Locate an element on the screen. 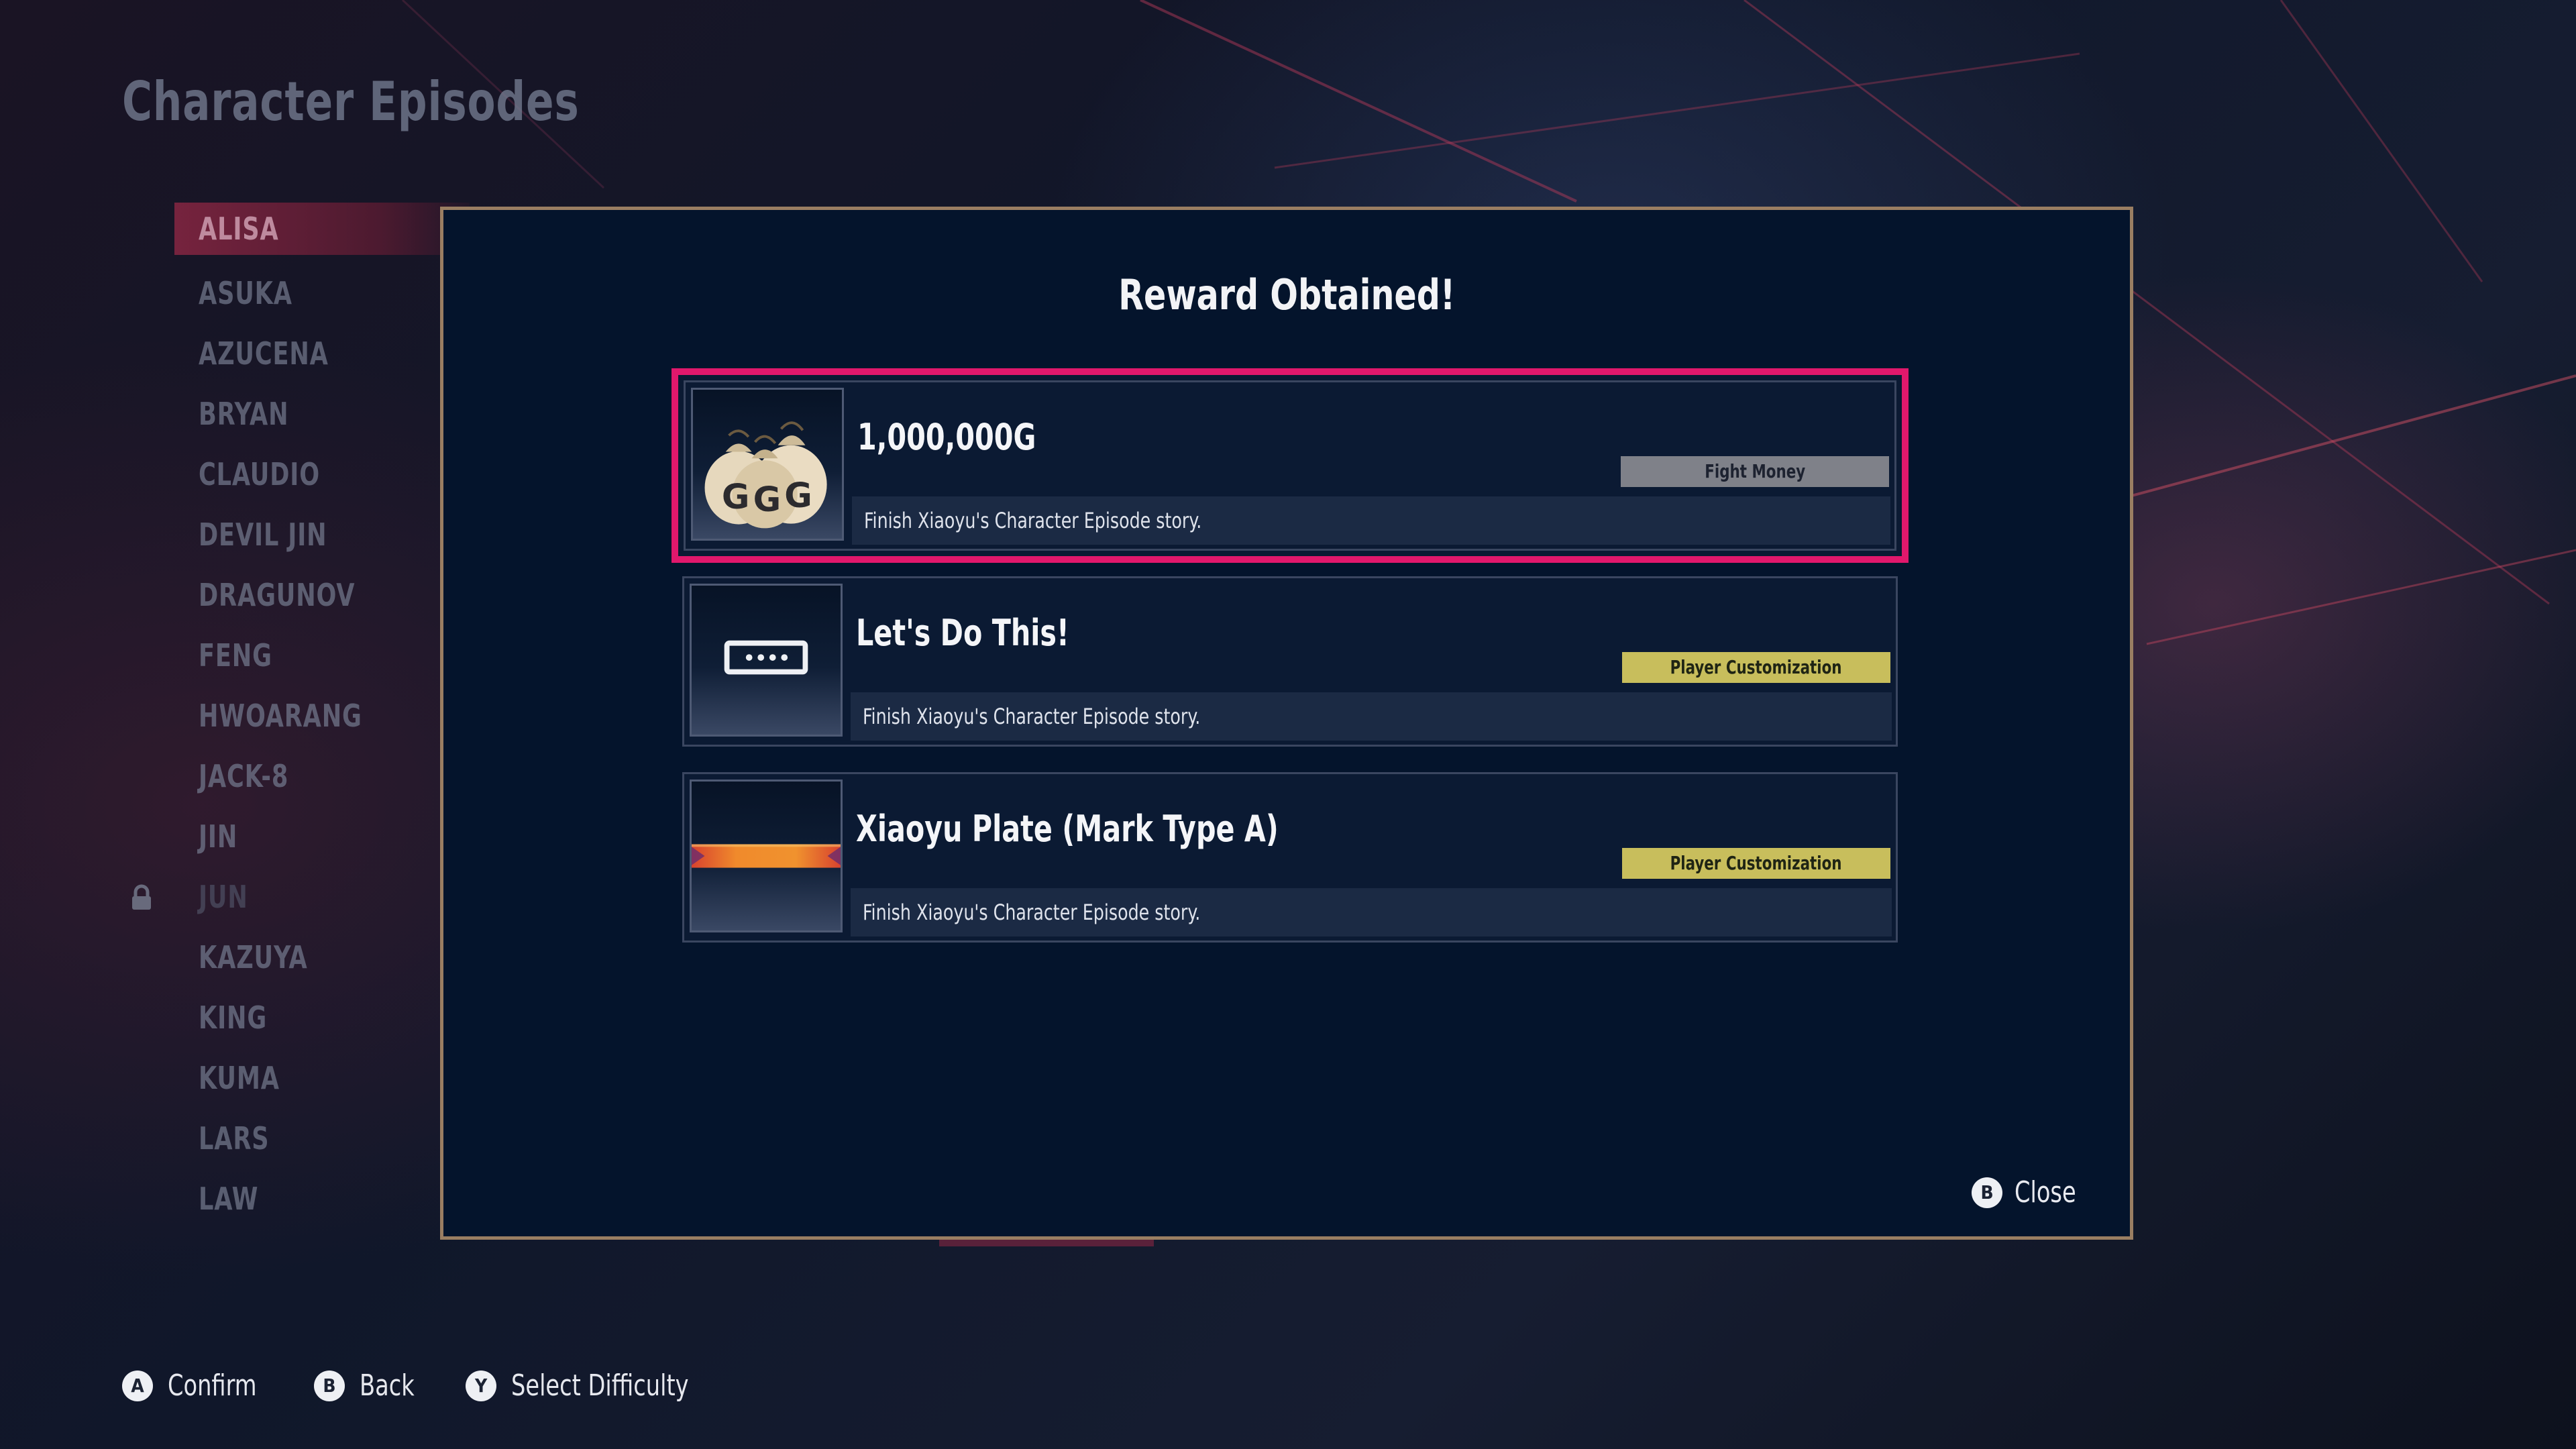 The image size is (2576, 1449). character-name: HWOARANG is located at coordinates (280, 716).